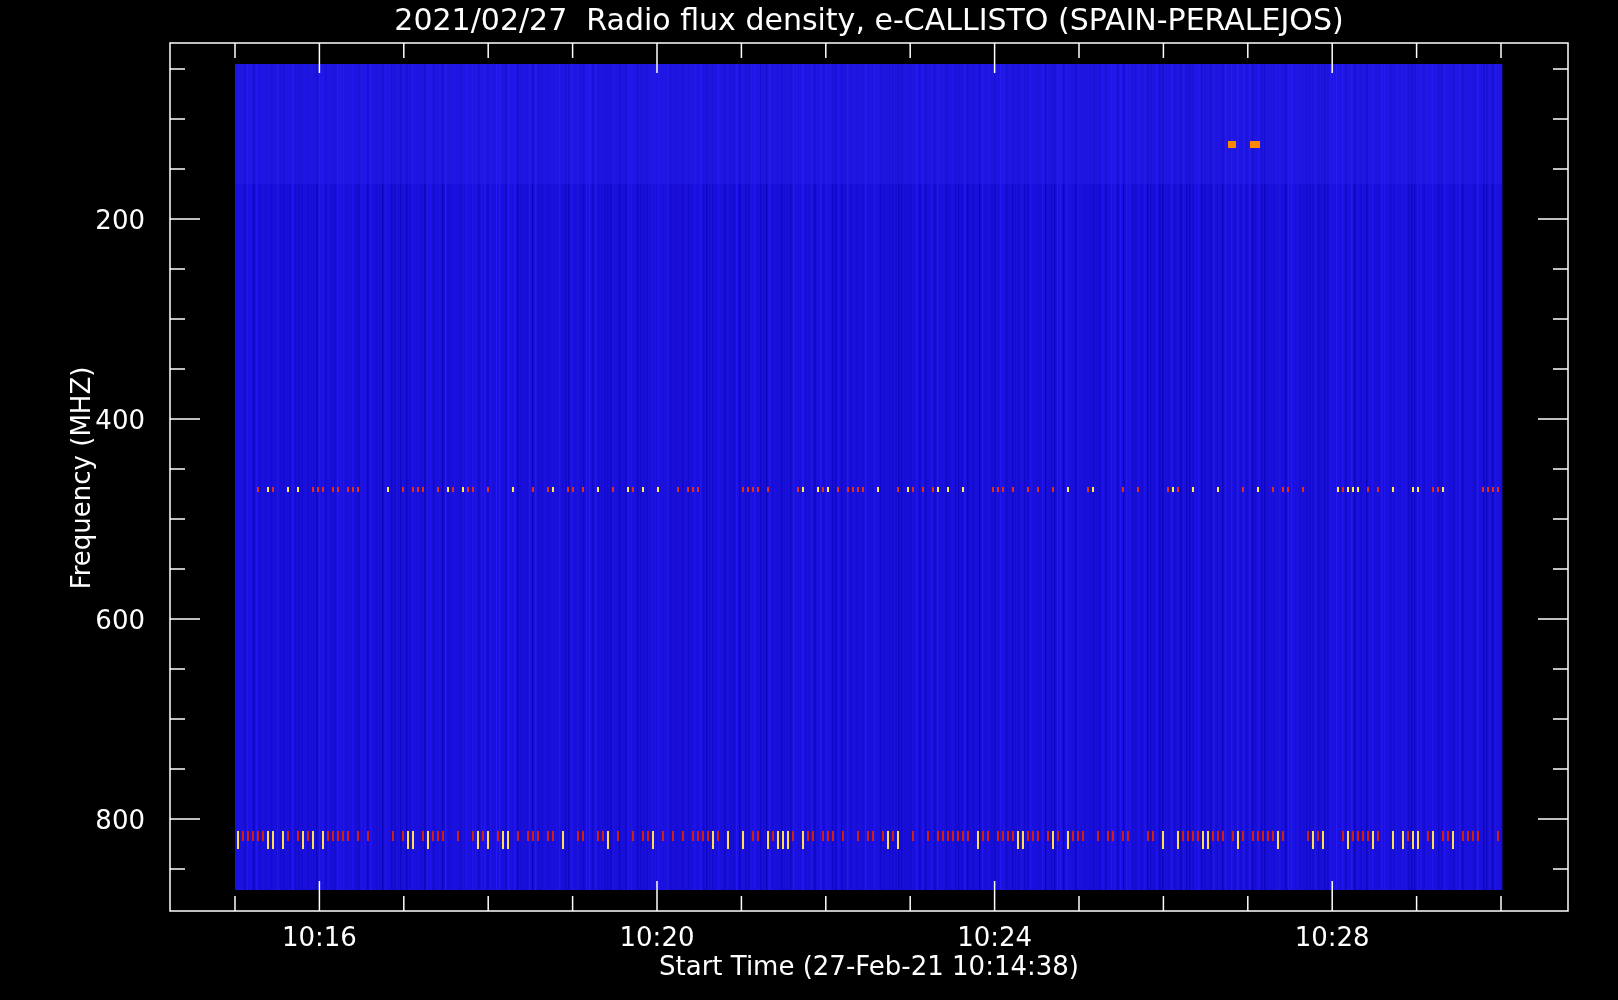 This screenshot has height=1000, width=1618. Describe the element at coordinates (995, 937) in the screenshot. I see `x-tick-label: 10:24` at that location.